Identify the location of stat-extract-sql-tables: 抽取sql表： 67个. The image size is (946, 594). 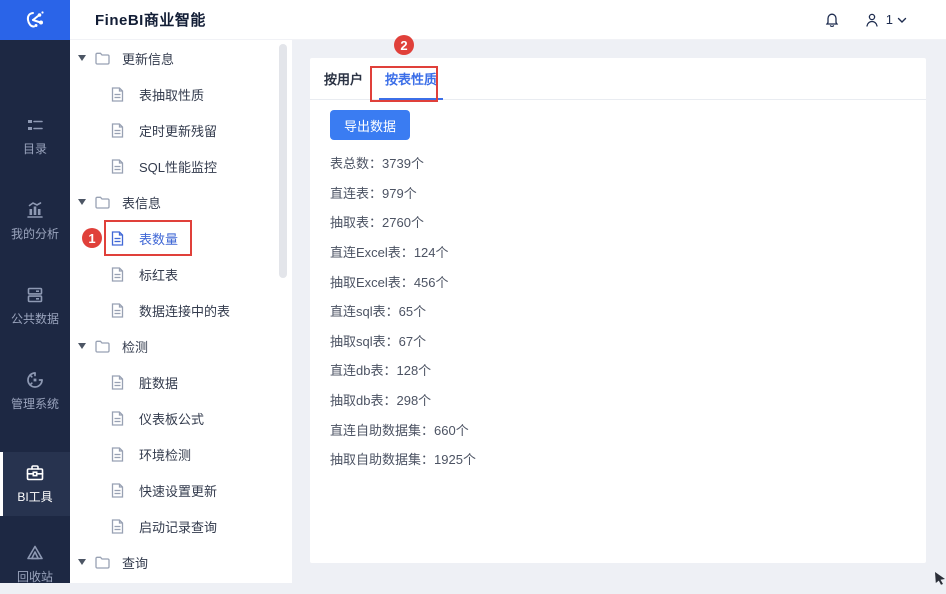
(403, 341).